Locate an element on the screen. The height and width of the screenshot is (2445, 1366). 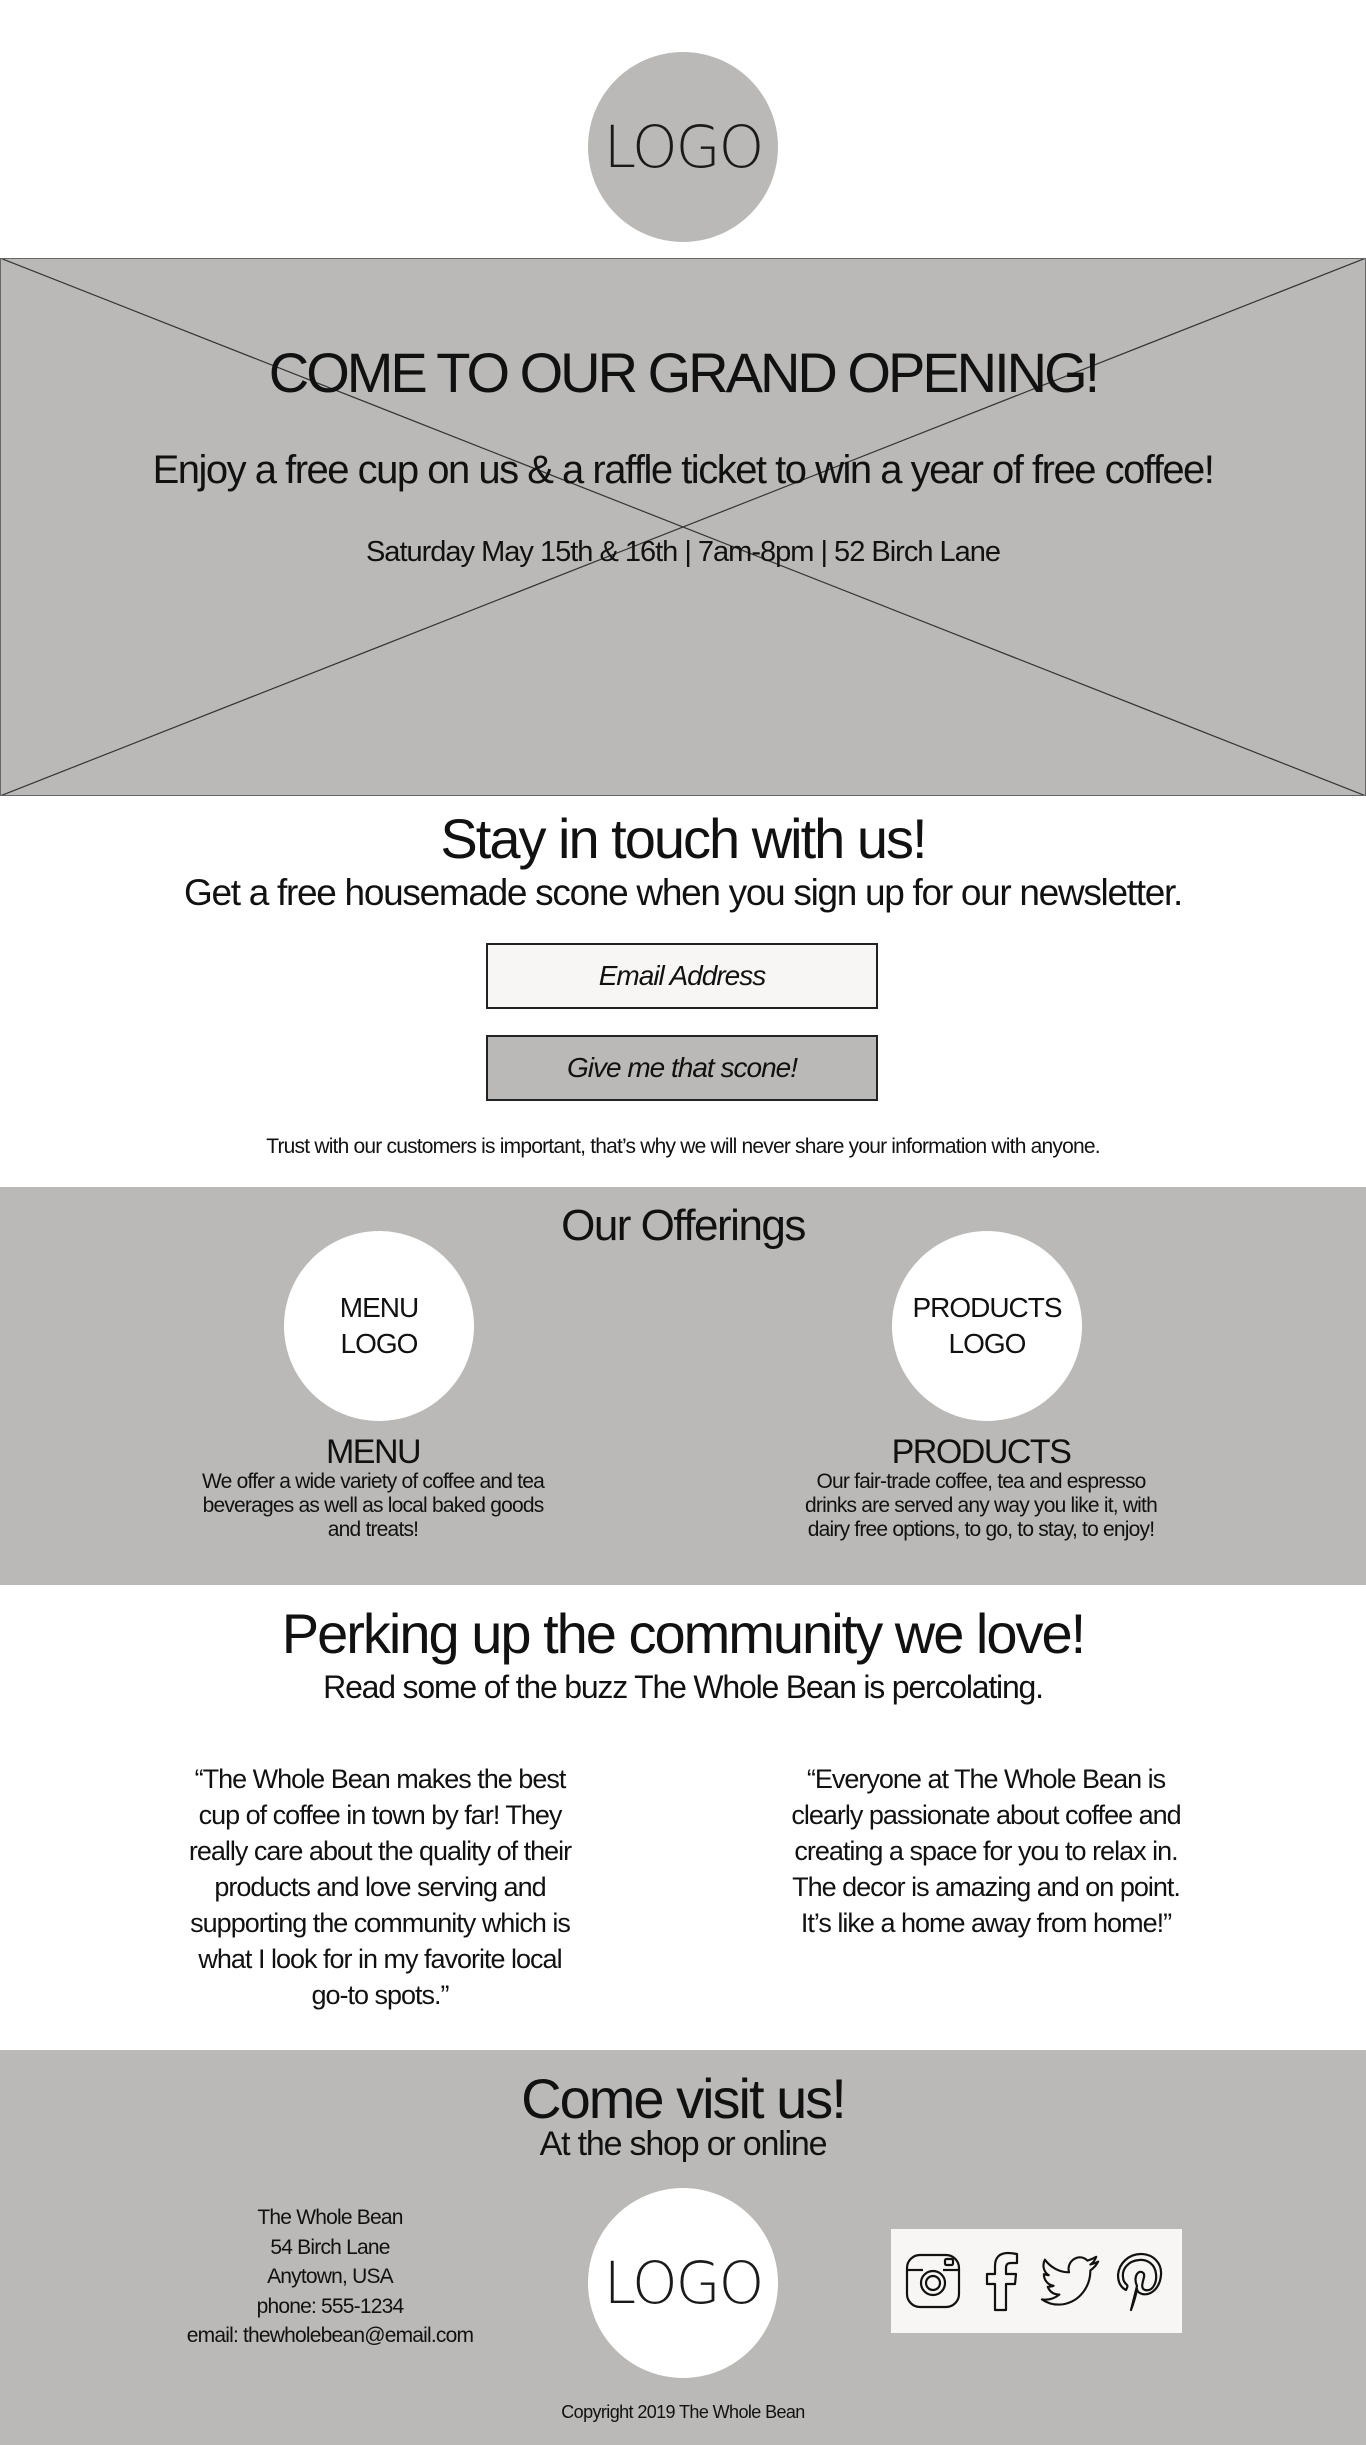
city-address: Anytown, USA is located at coordinates (330, 2276).